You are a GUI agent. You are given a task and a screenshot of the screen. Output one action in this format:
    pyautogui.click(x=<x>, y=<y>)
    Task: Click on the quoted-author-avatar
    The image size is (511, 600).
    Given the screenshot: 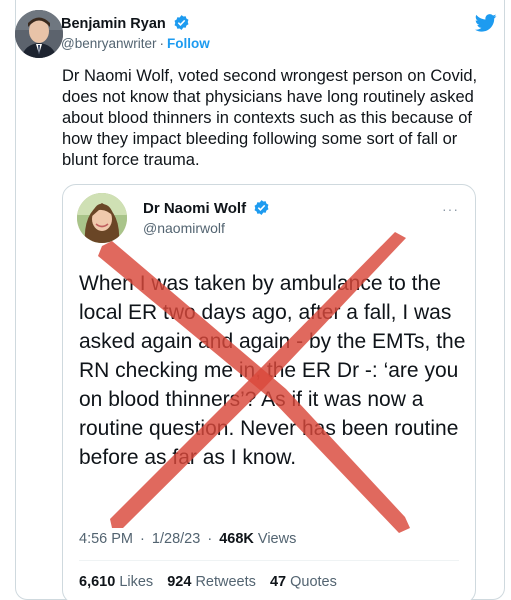 What is the action you would take?
    pyautogui.click(x=102, y=218)
    